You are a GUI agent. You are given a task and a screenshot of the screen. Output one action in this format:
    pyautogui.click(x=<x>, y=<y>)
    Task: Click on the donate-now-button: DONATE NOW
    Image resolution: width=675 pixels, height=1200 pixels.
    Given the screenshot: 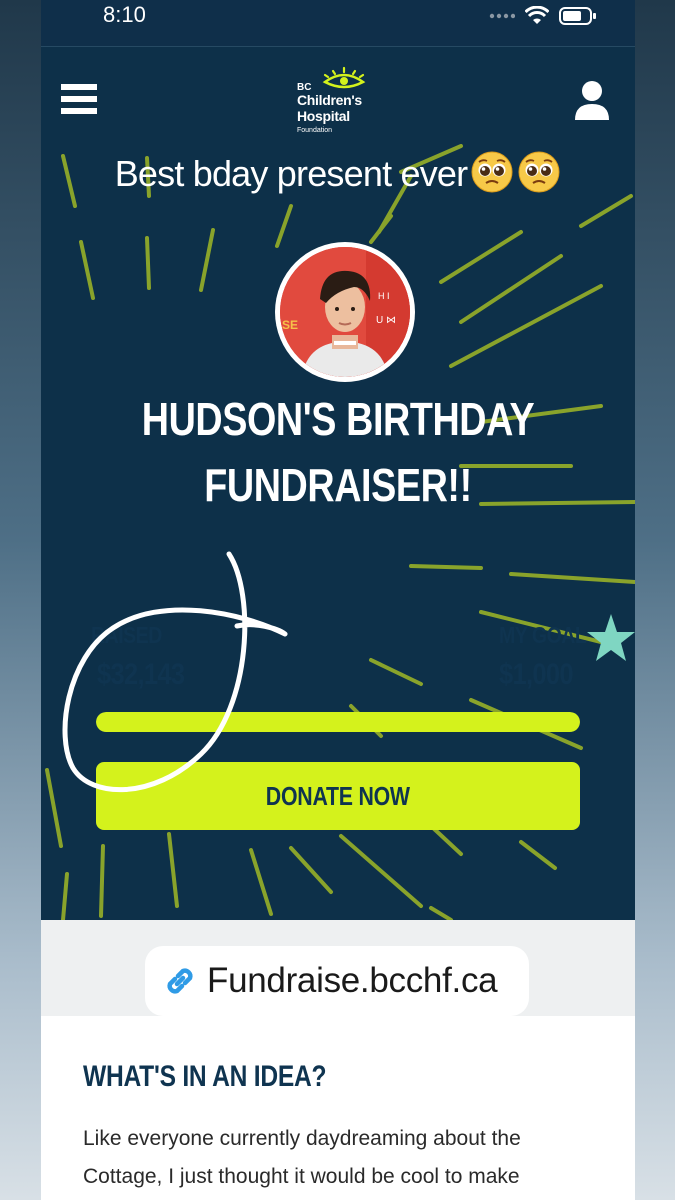 What is the action you would take?
    pyautogui.click(x=338, y=796)
    